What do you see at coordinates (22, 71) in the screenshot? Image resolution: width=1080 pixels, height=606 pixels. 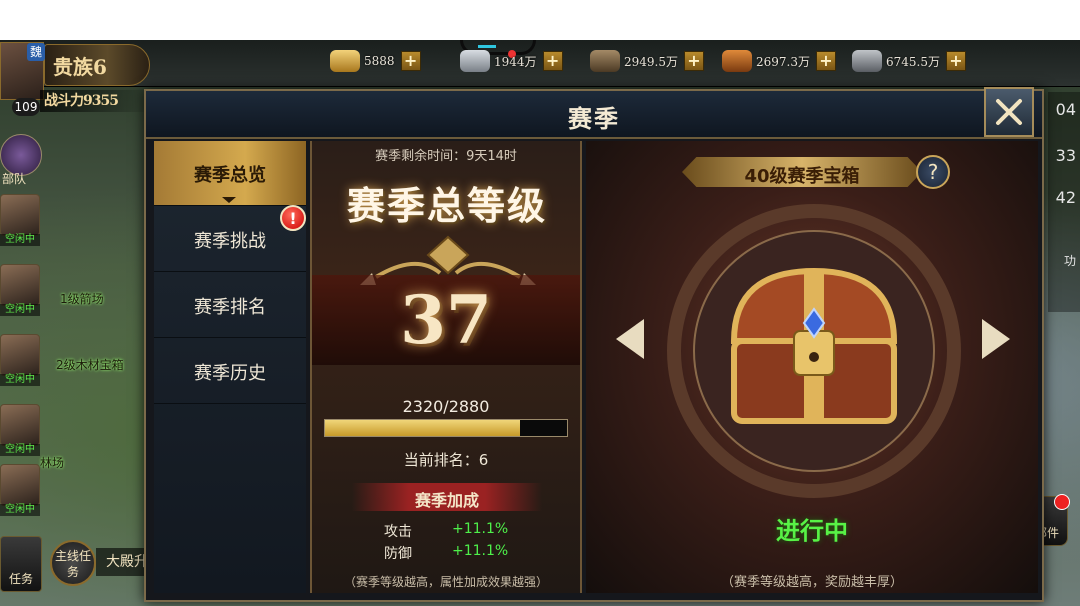 I see `player-avatar: 魏` at bounding box center [22, 71].